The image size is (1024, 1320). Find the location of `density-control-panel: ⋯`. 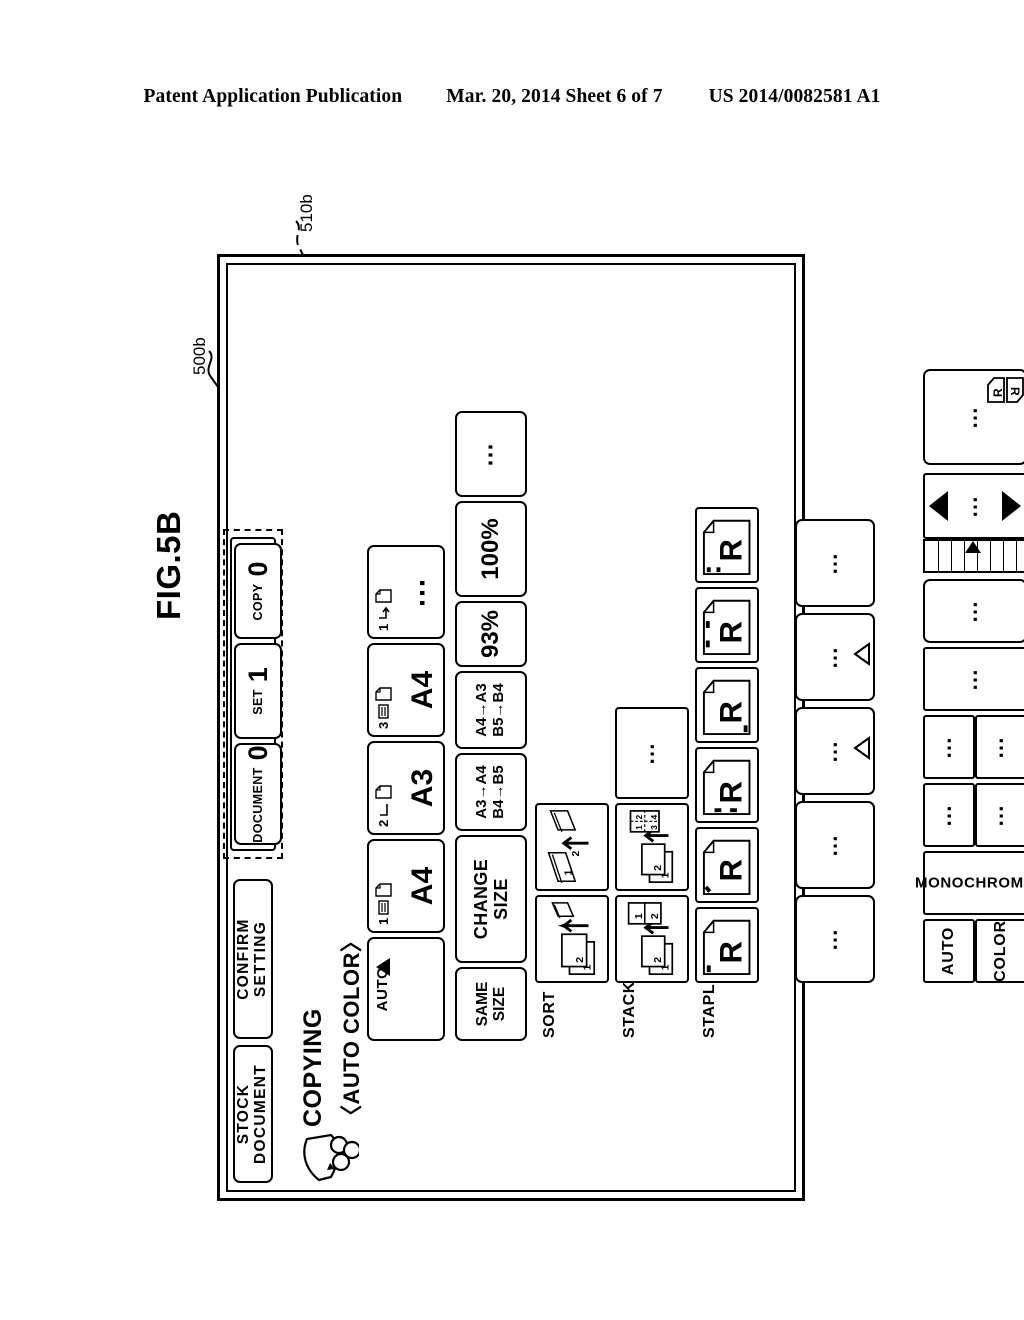

density-control-panel: ⋯ is located at coordinates (973, 506).